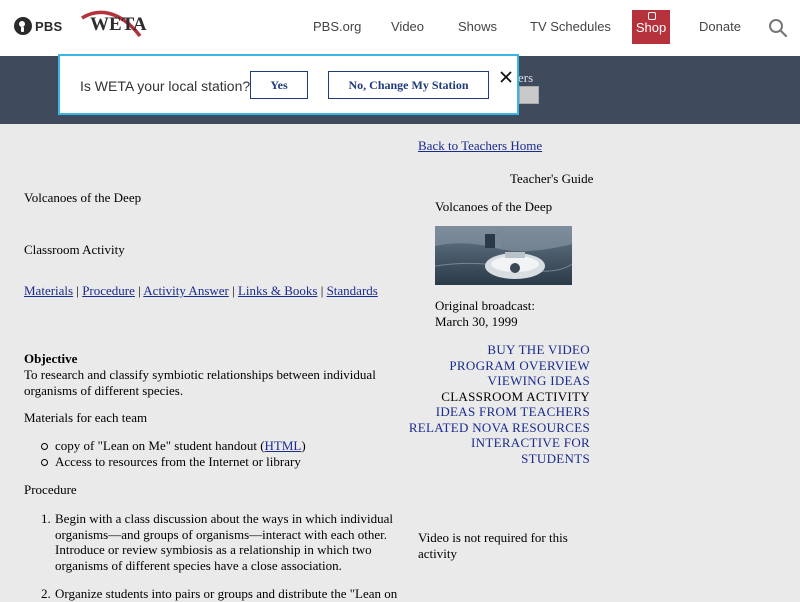 Image resolution: width=800 pixels, height=602 pixels. I want to click on material-text: copy of "Lean on Me" student handout (, so click(160, 445).